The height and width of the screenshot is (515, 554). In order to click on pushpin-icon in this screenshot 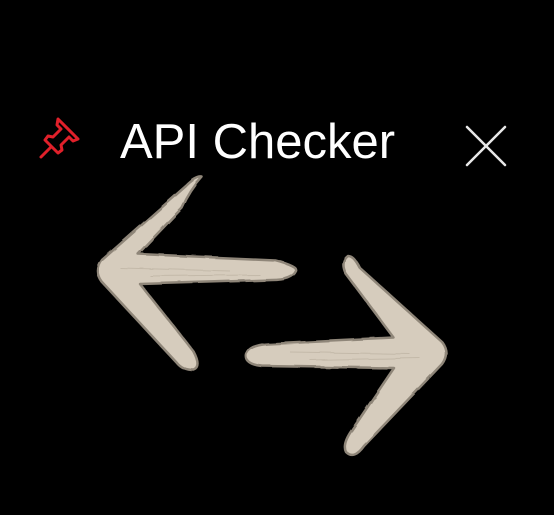, I will do `click(59, 138)`.